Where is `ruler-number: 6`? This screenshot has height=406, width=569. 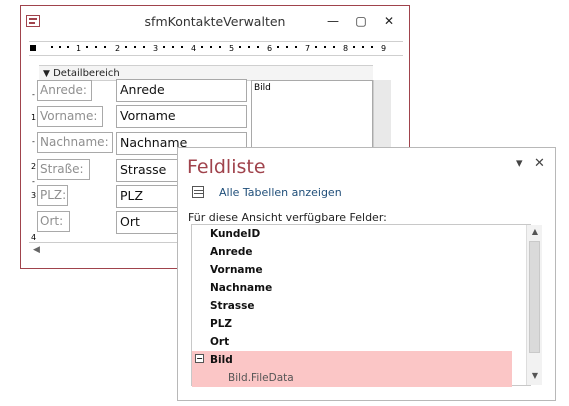
ruler-number: 6 is located at coordinates (270, 48).